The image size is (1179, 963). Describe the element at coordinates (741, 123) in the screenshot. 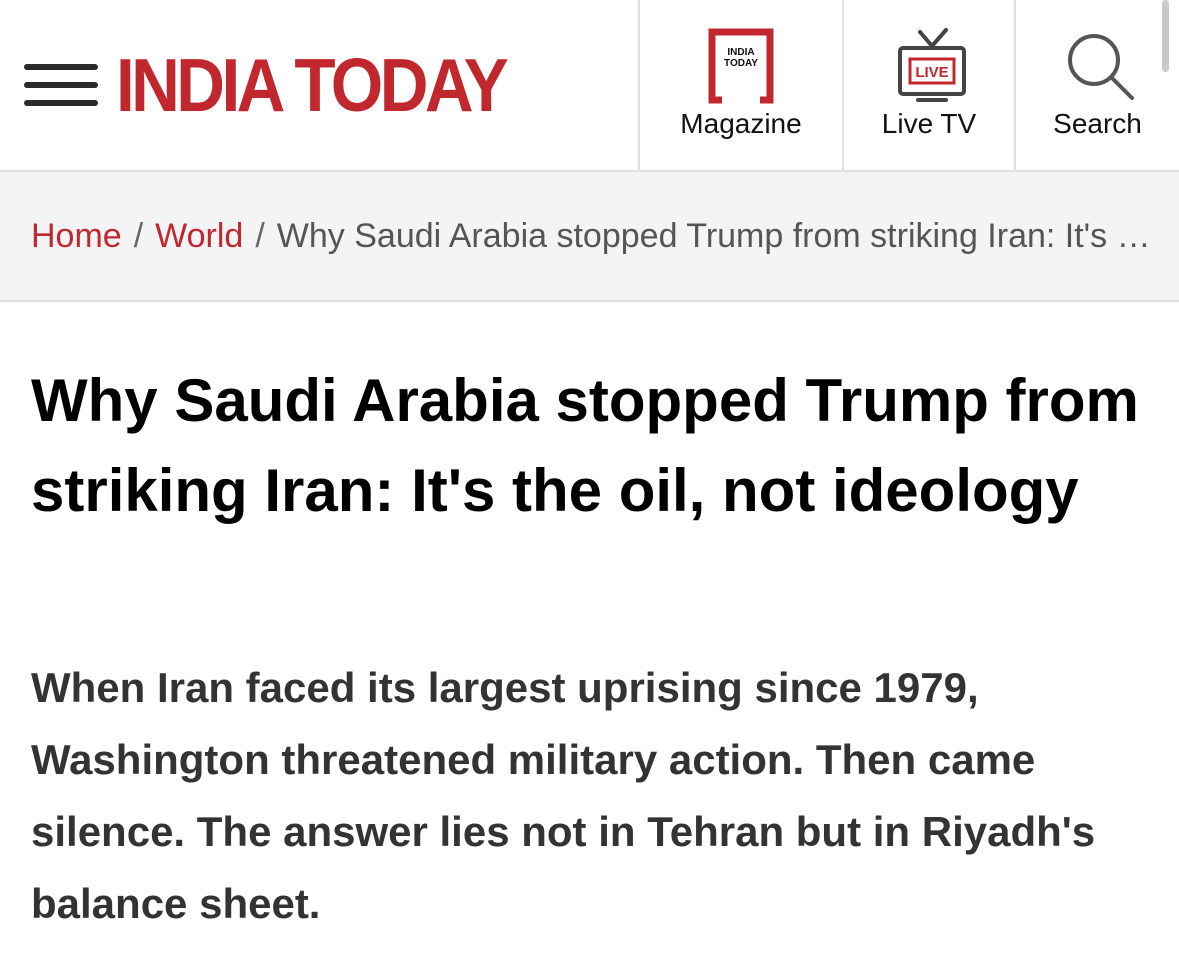

I see `nav-magazine-label: Magazine` at that location.